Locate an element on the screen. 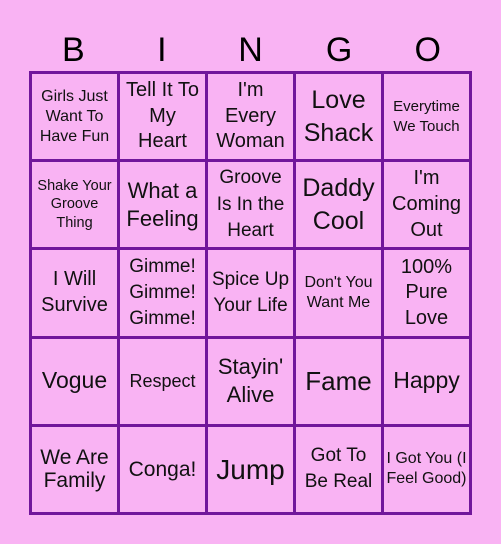 The height and width of the screenshot is (544, 501). bingo-cell: Fame is located at coordinates (338, 381).